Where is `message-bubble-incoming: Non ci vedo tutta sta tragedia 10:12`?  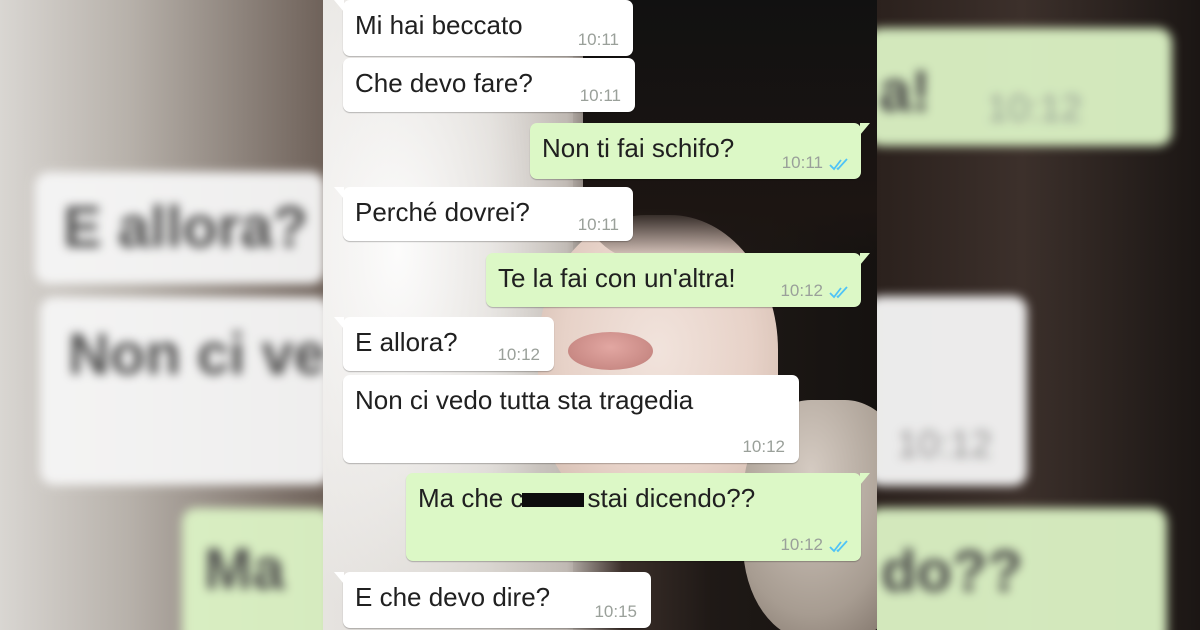 message-bubble-incoming: Non ci vedo tutta sta tragedia 10:12 is located at coordinates (571, 419).